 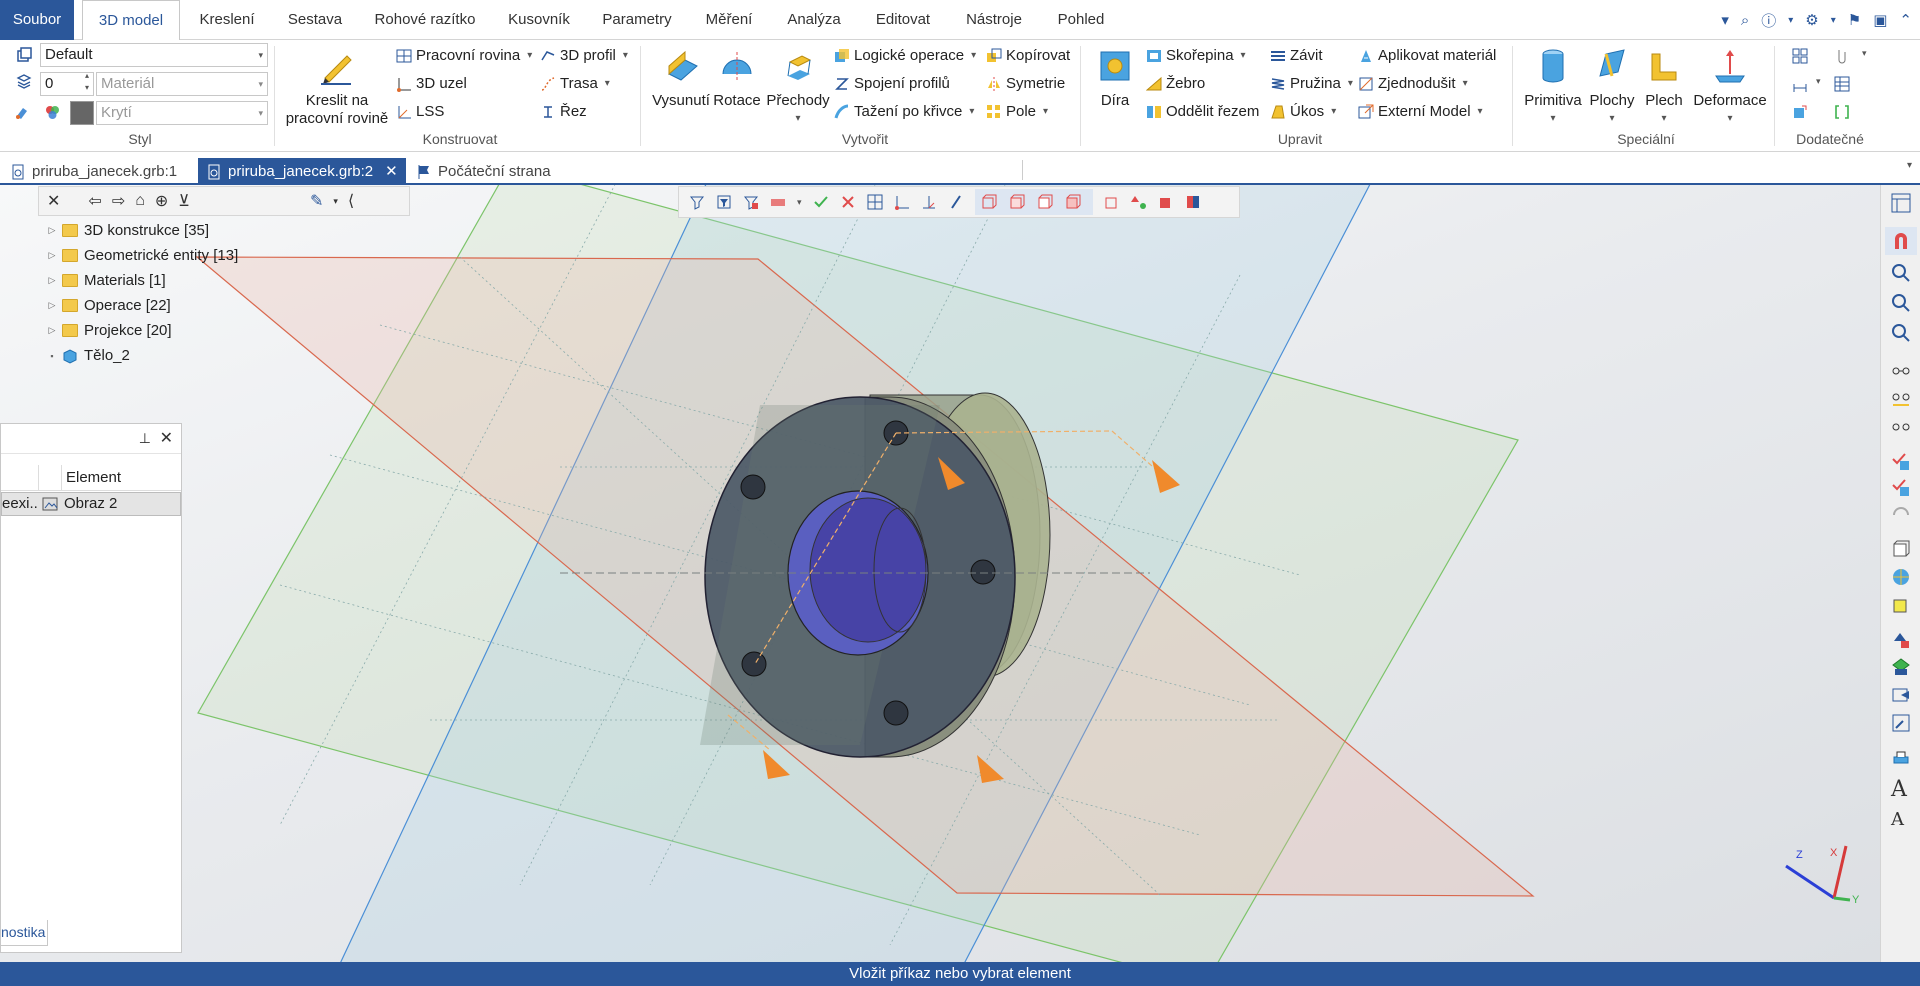 What do you see at coordinates (1553, 87) in the screenshot?
I see `primitive-button: Primitiva ▾` at bounding box center [1553, 87].